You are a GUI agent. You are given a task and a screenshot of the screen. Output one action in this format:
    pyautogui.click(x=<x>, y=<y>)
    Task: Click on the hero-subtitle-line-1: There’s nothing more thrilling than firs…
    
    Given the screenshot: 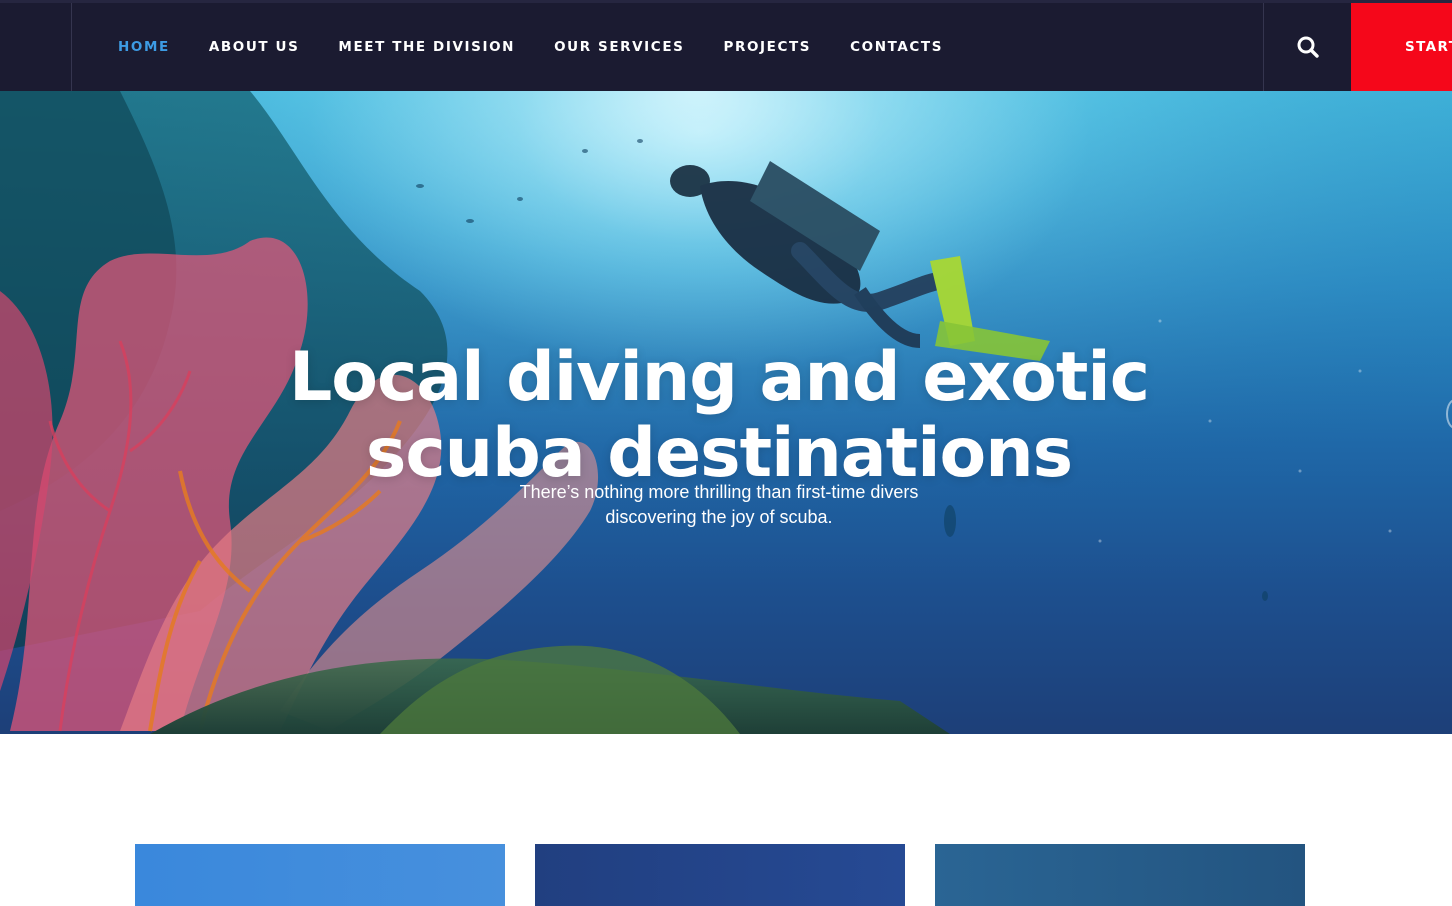 What is the action you would take?
    pyautogui.click(x=719, y=492)
    